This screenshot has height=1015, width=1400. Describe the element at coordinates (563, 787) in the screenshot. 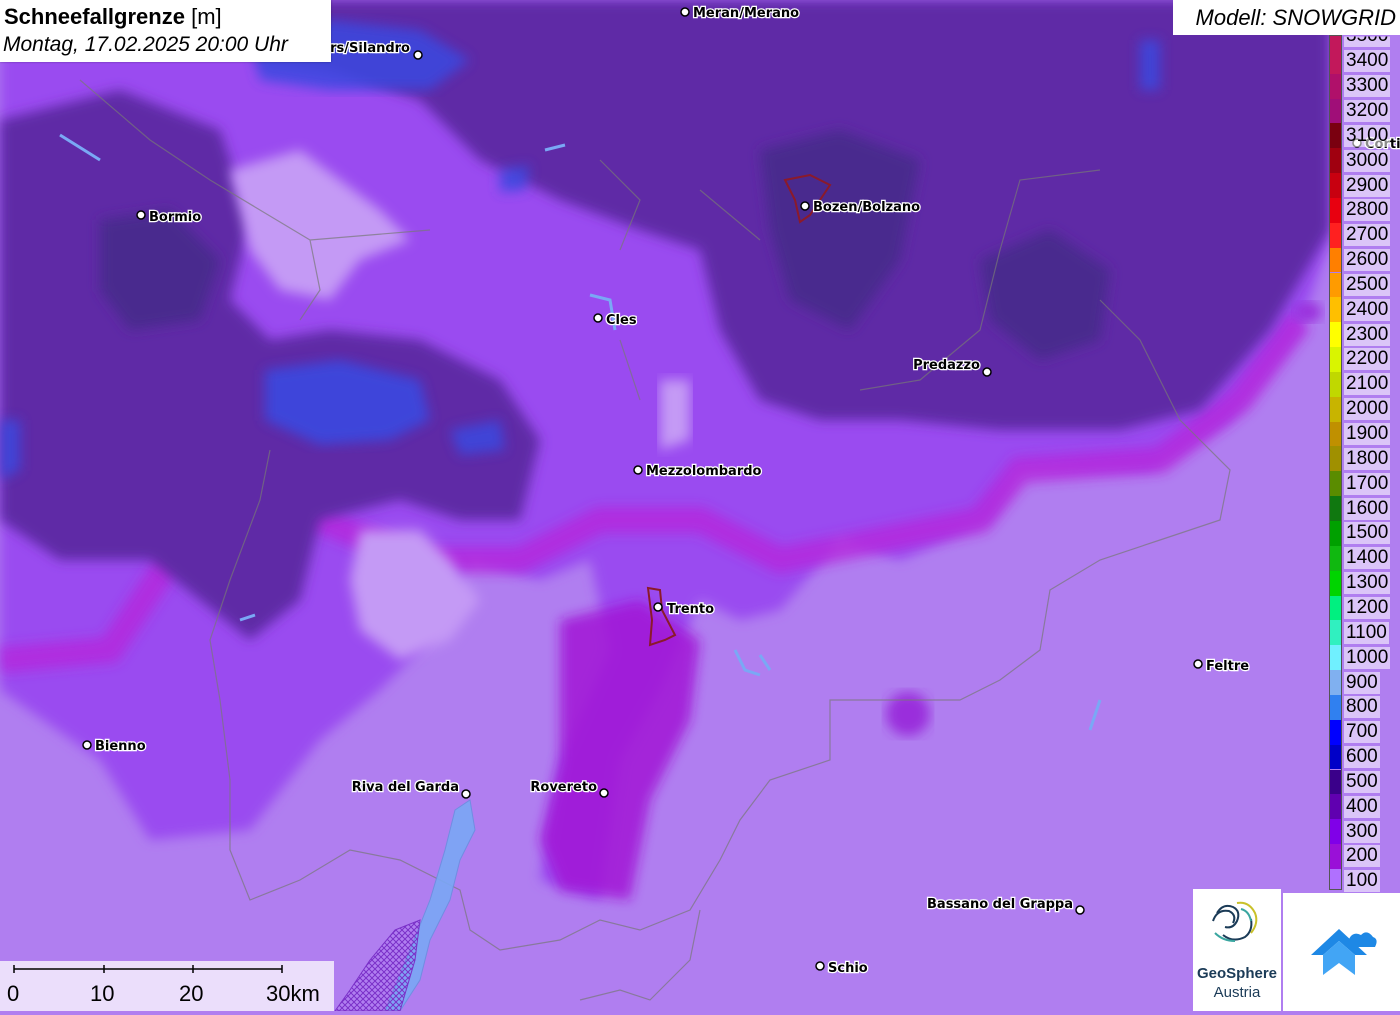

I see `city-label-rovereto: Rovereto` at that location.